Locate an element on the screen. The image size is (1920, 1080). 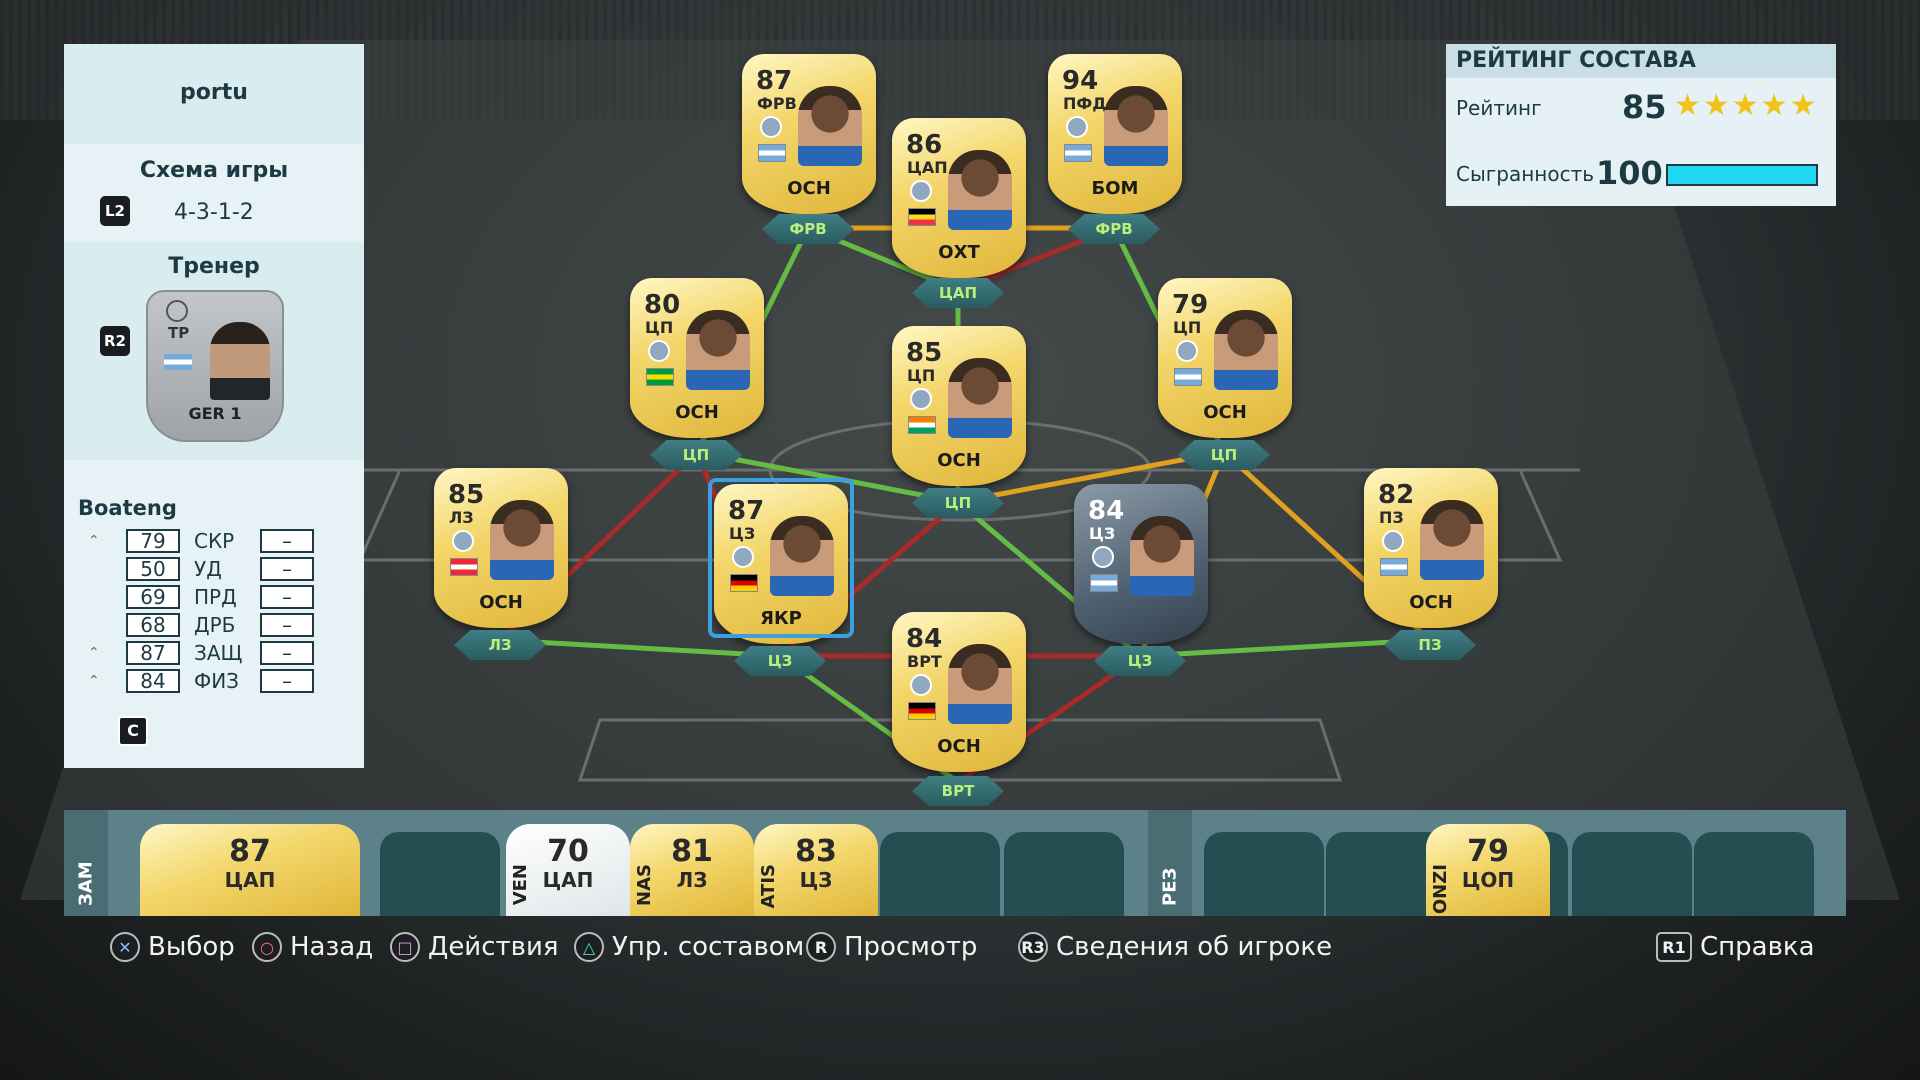
stat-value: 69 is located at coordinates (153, 597).